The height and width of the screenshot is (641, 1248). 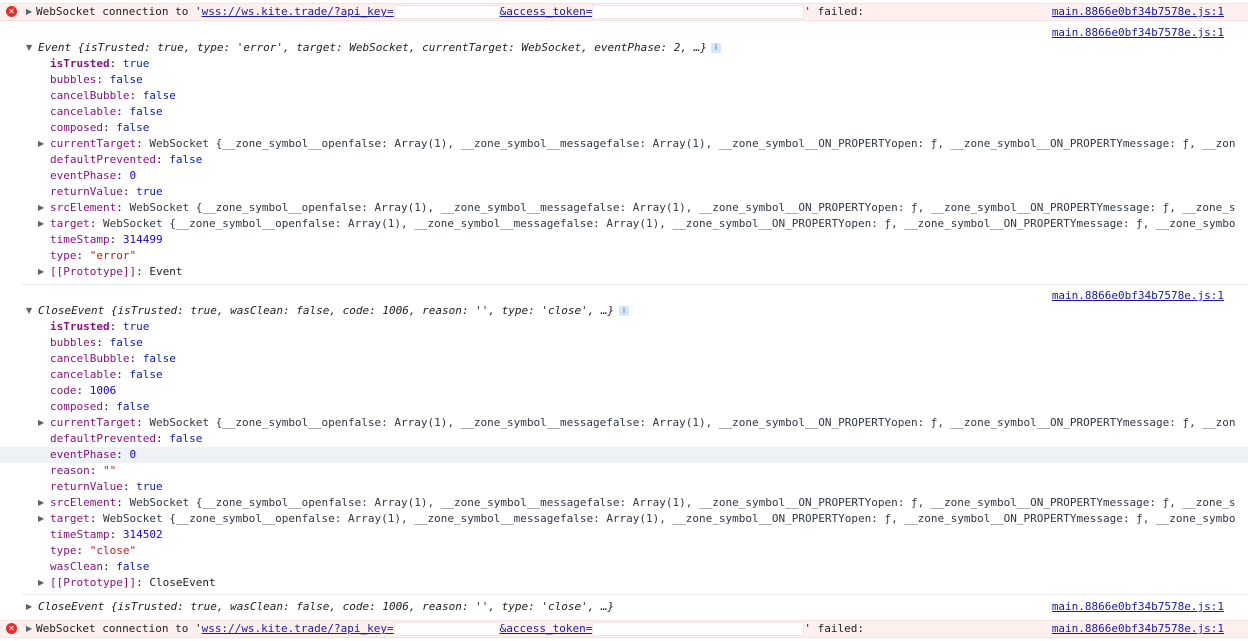 I want to click on property-key: eventPhase, so click(x=83, y=175).